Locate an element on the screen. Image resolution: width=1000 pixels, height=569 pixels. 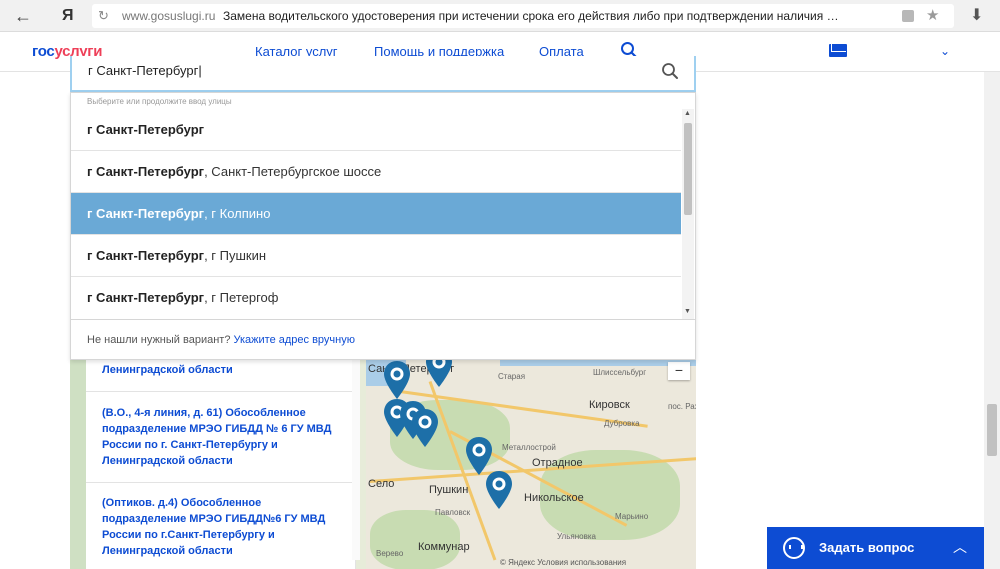
ask-question-widget: Задать вопрос ︿ is located at coordinates (875, 548).